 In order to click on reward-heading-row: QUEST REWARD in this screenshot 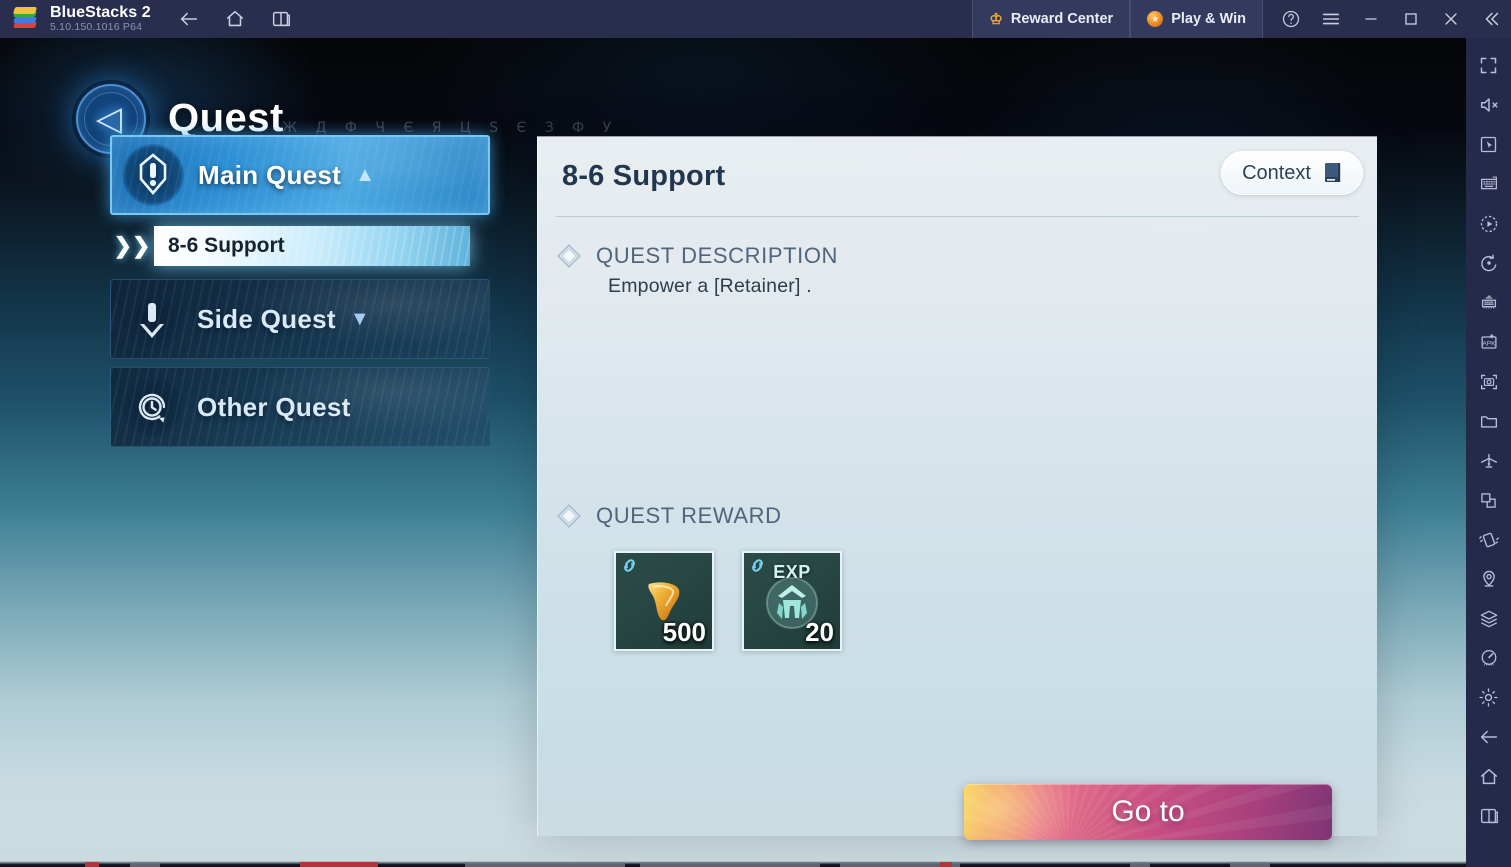, I will do `click(957, 516)`.